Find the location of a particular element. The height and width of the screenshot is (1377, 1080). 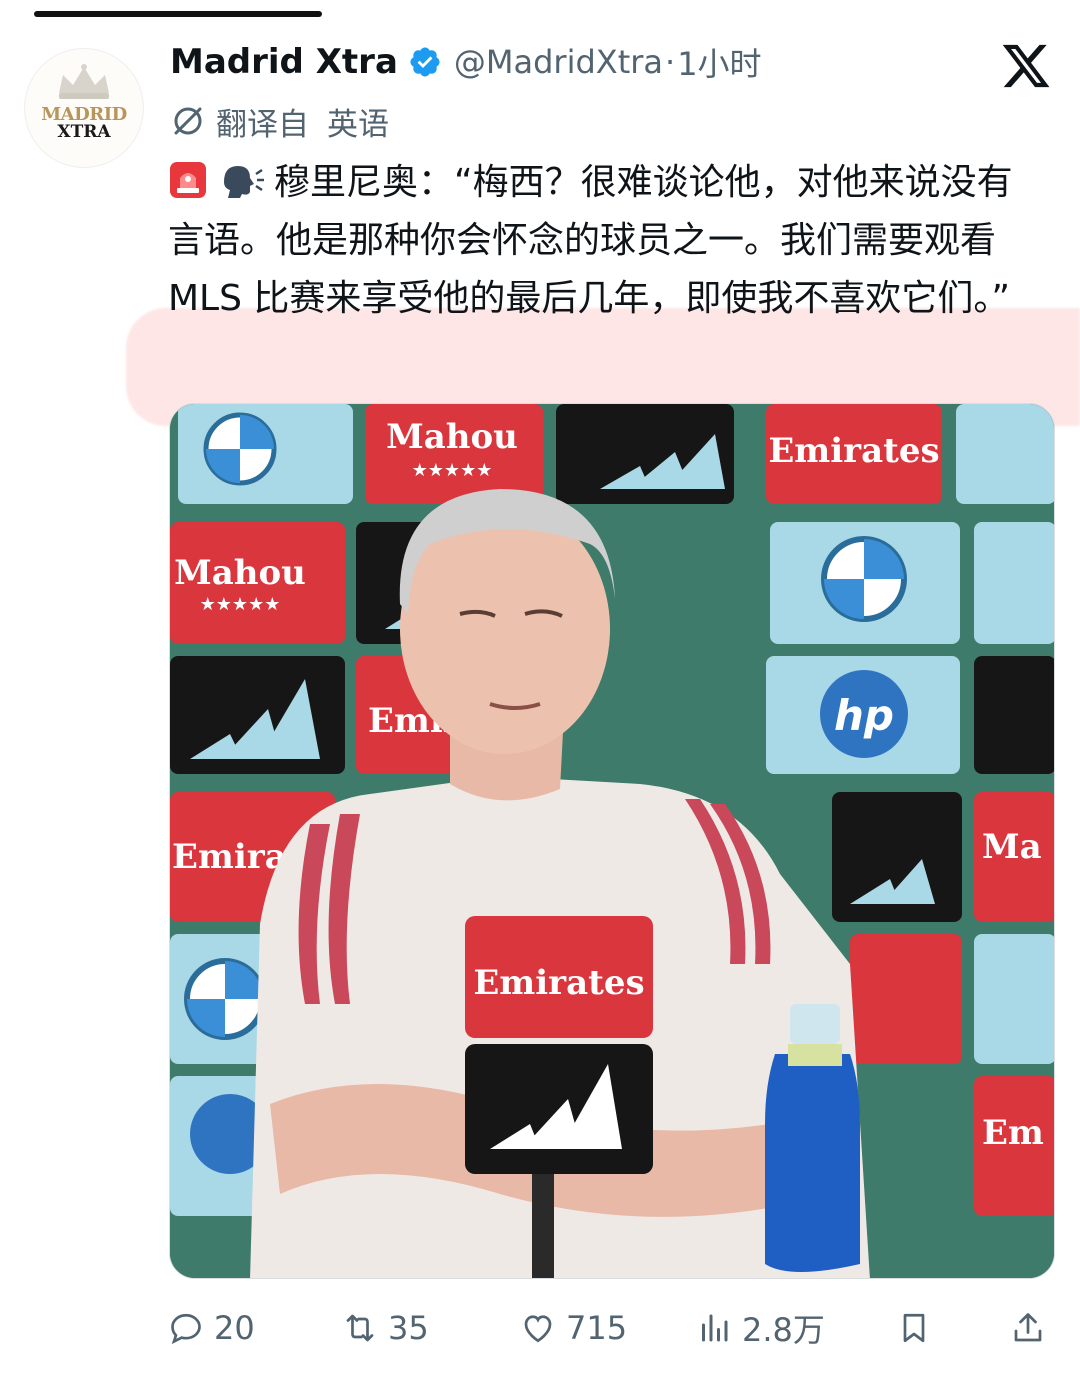

translation-info: 翻译自 英语 is located at coordinates (279, 121).